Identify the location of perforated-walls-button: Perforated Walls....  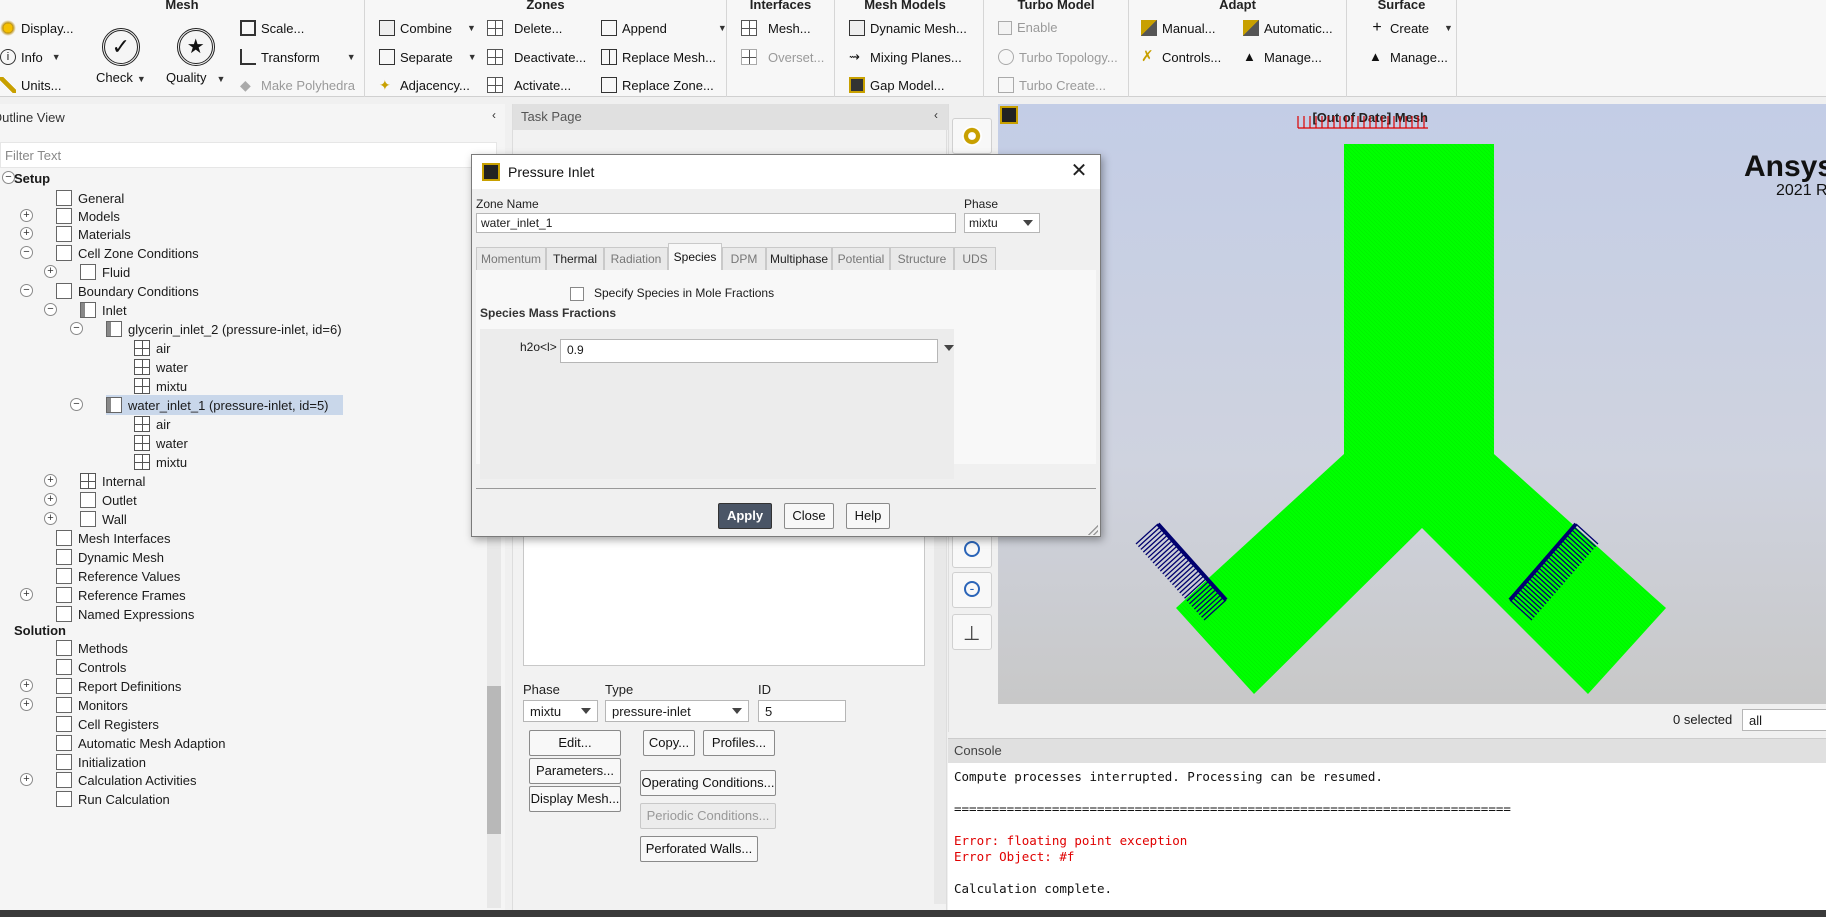
(699, 849).